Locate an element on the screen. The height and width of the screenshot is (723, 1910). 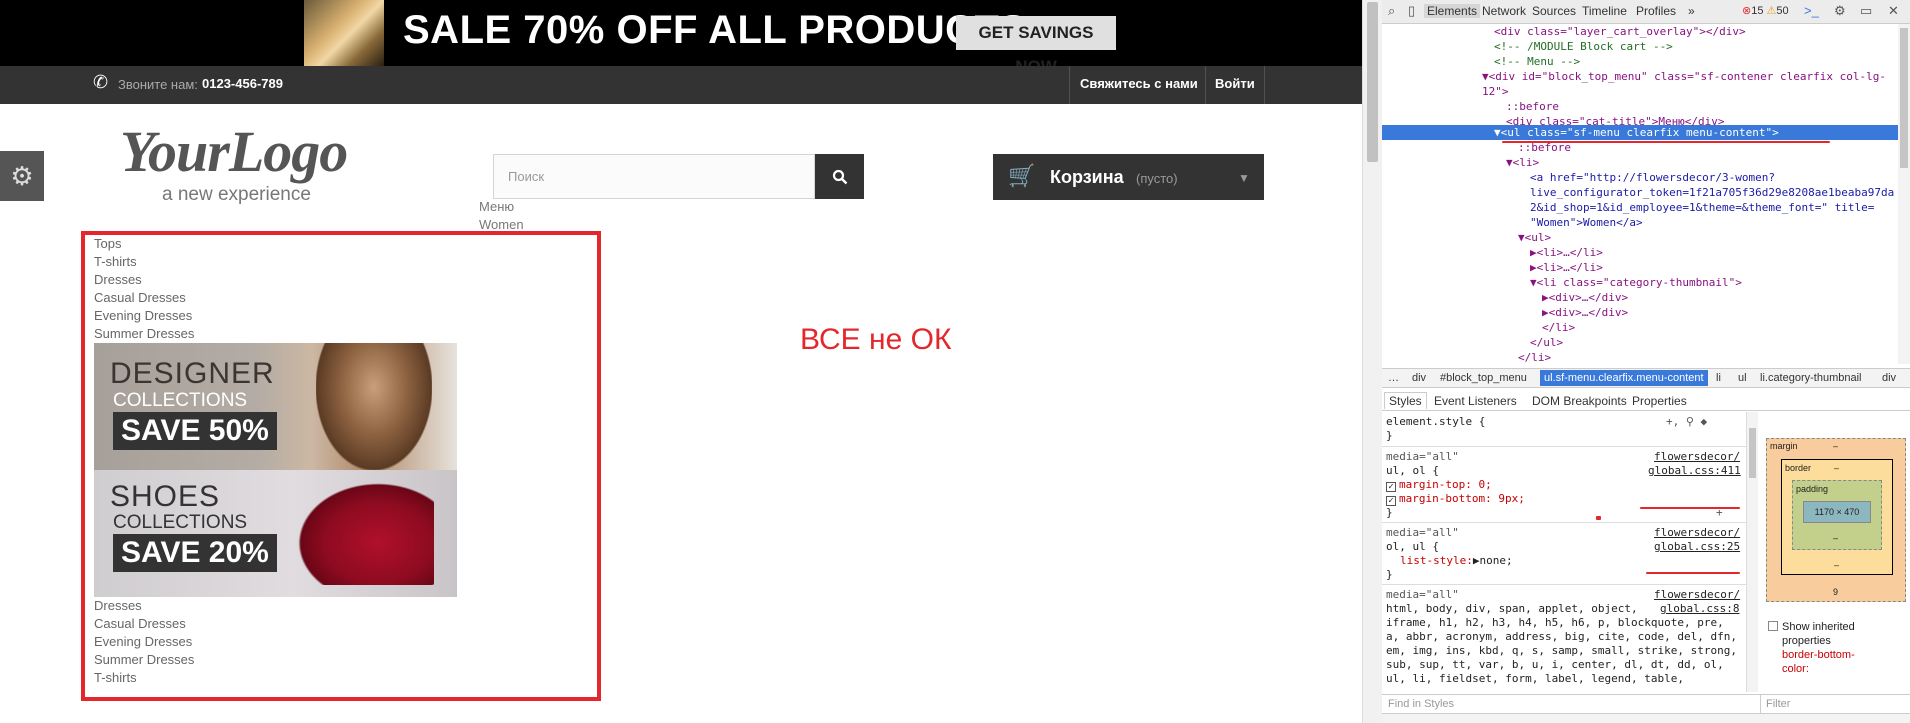
cart-button: 🛒 Корзина (пусто) ▼ is located at coordinates (1128, 177).